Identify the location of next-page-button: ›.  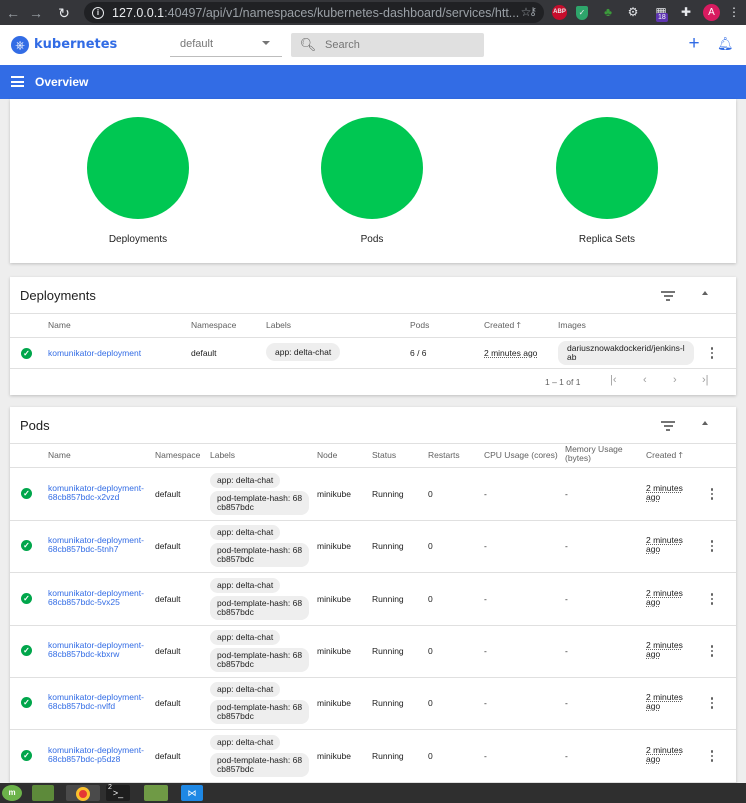
(675, 380).